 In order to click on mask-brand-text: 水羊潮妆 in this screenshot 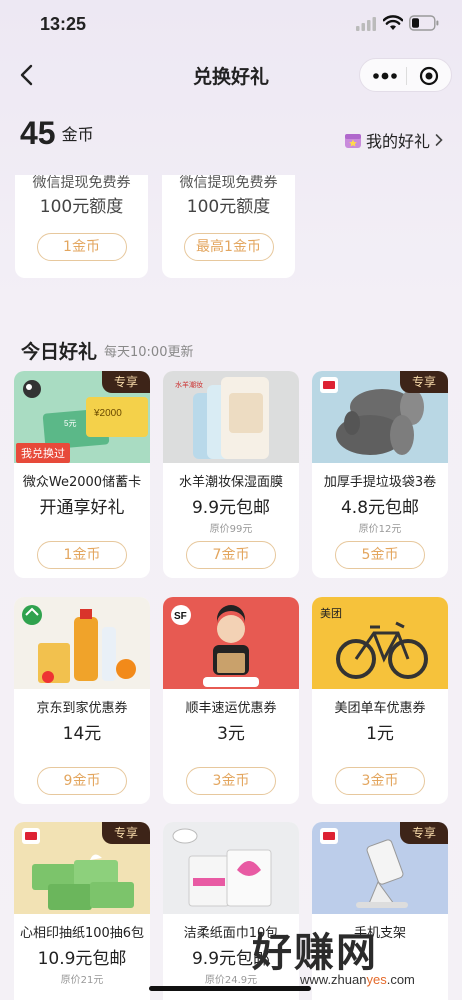, I will do `click(189, 384)`.